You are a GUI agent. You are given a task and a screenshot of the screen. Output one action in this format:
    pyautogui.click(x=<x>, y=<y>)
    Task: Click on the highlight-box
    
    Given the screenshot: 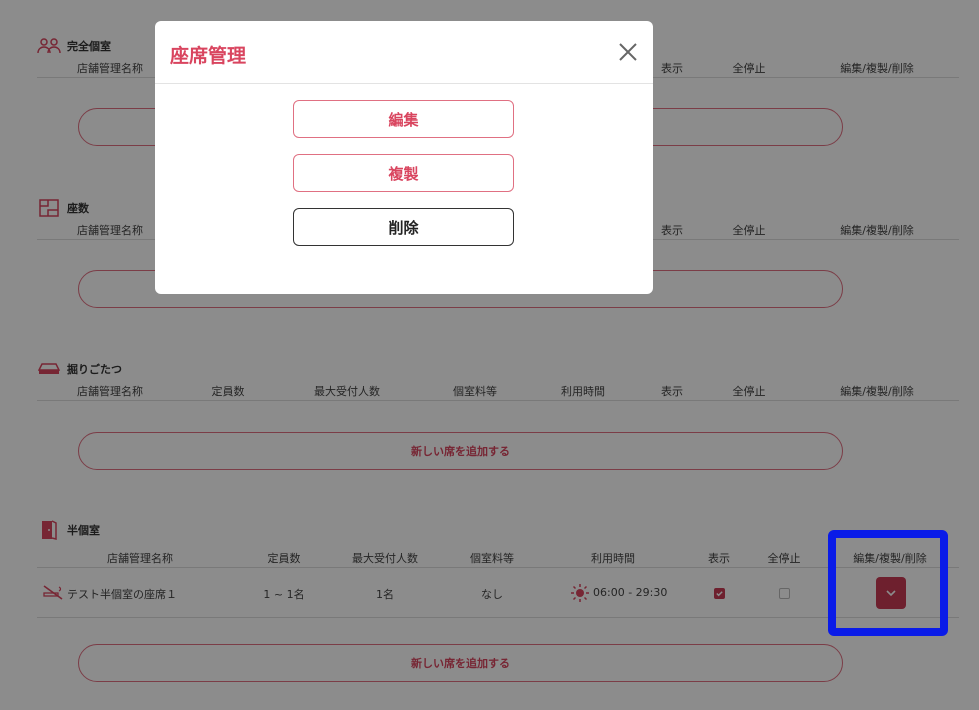 What is the action you would take?
    pyautogui.click(x=888, y=583)
    